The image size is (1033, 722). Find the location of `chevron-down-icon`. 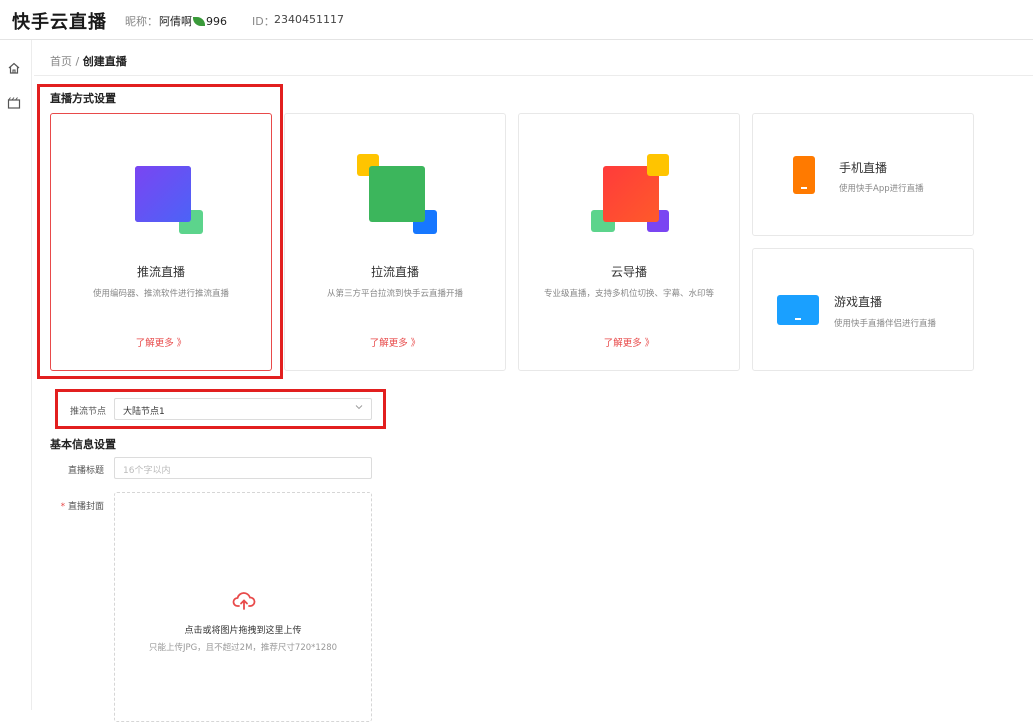

chevron-down-icon is located at coordinates (359, 407).